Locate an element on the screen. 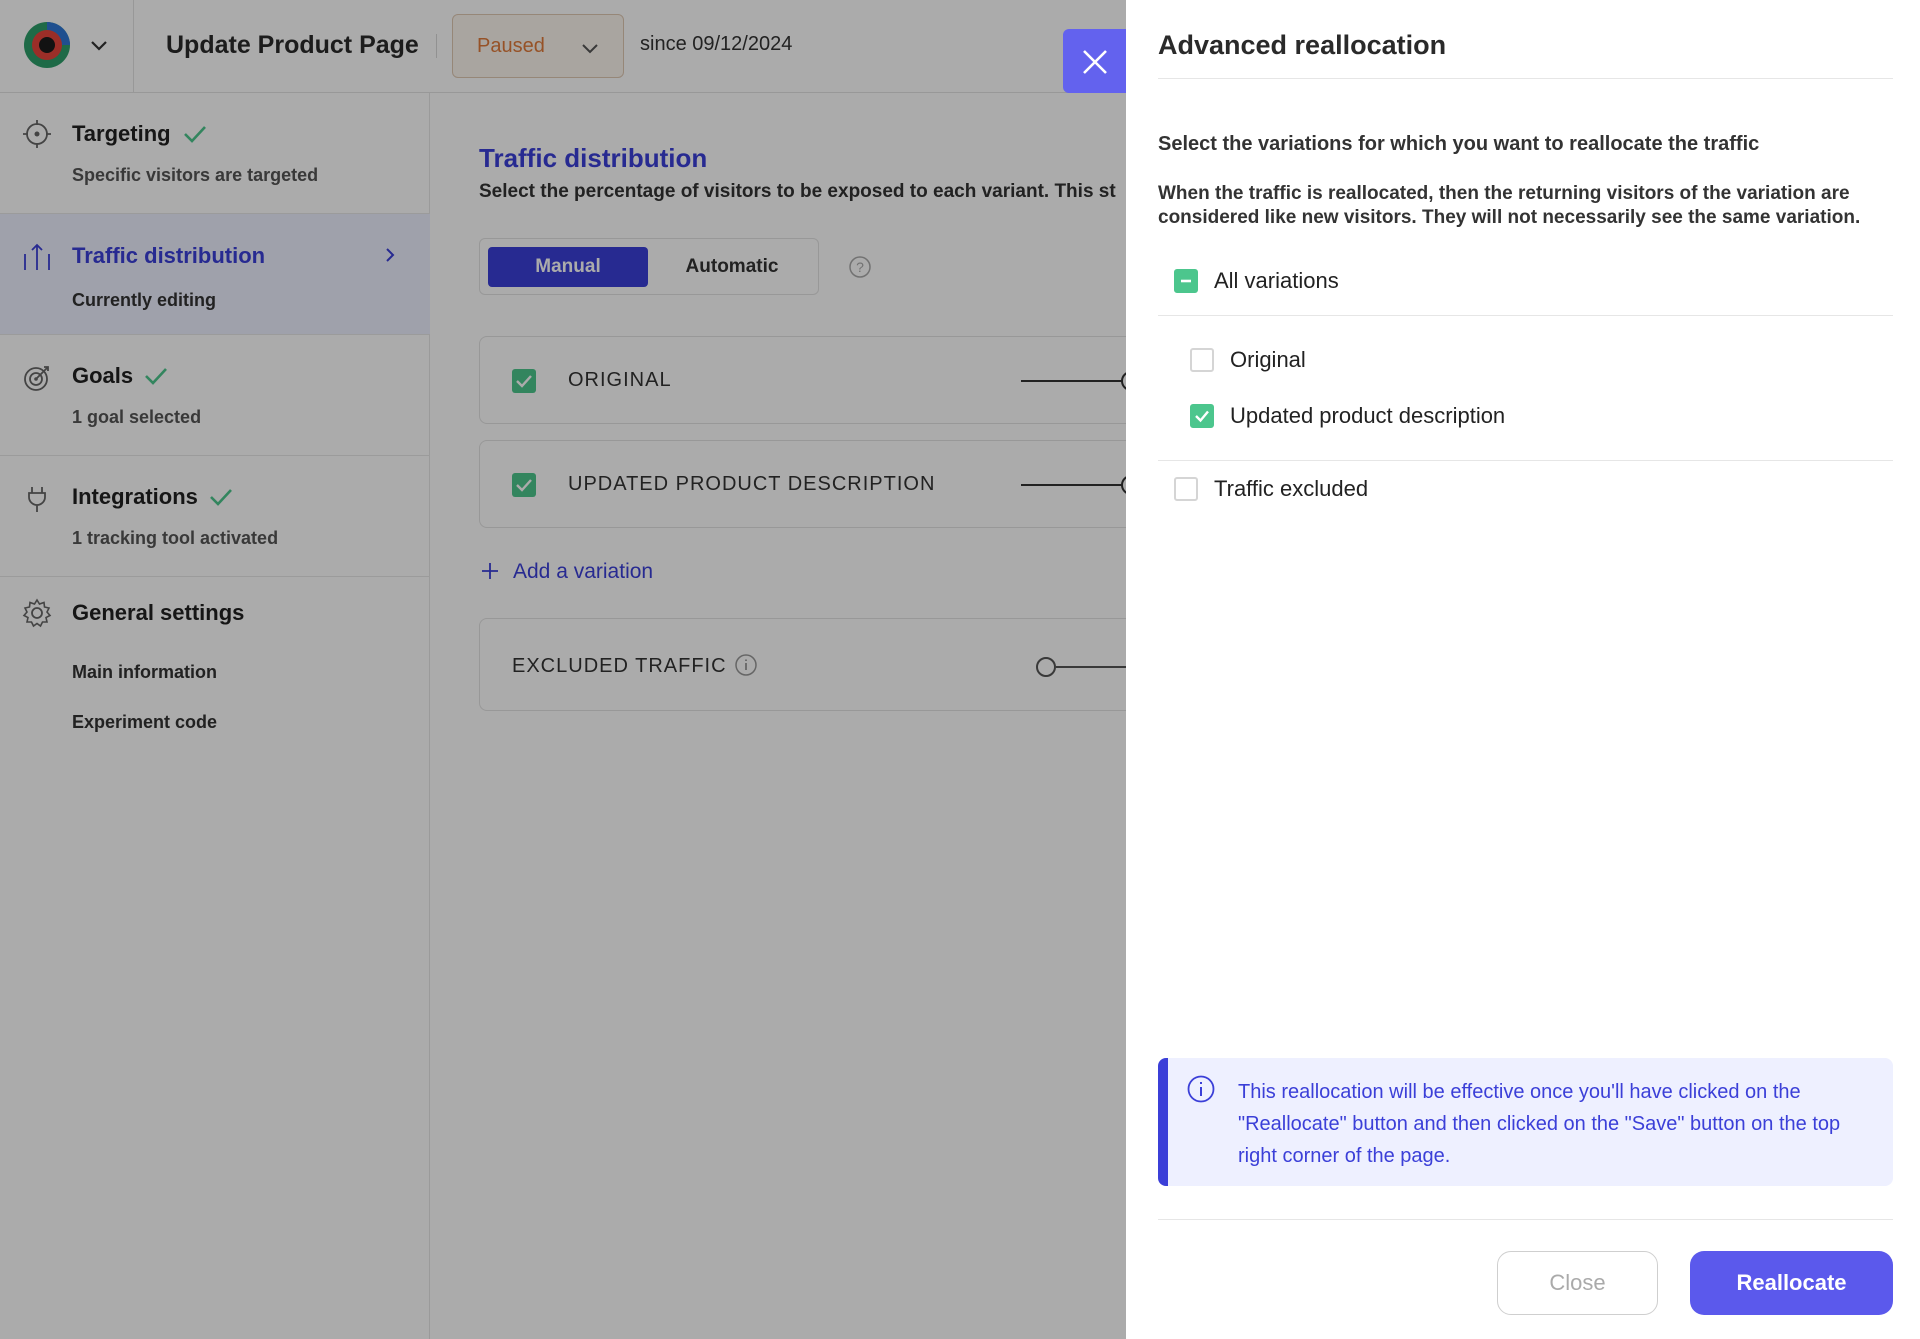 Image resolution: width=1920 pixels, height=1339 pixels. checkbox-label: Updated product description is located at coordinates (1368, 415).